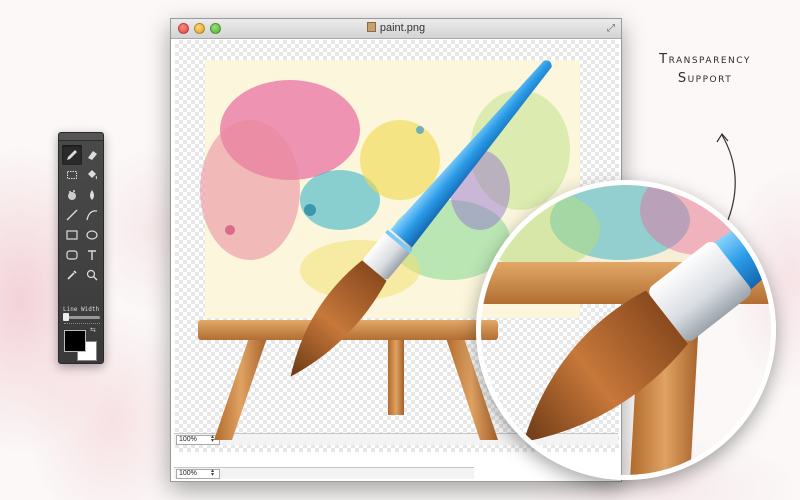  What do you see at coordinates (188, 439) in the screenshot?
I see `zoom-value: 100%` at bounding box center [188, 439].